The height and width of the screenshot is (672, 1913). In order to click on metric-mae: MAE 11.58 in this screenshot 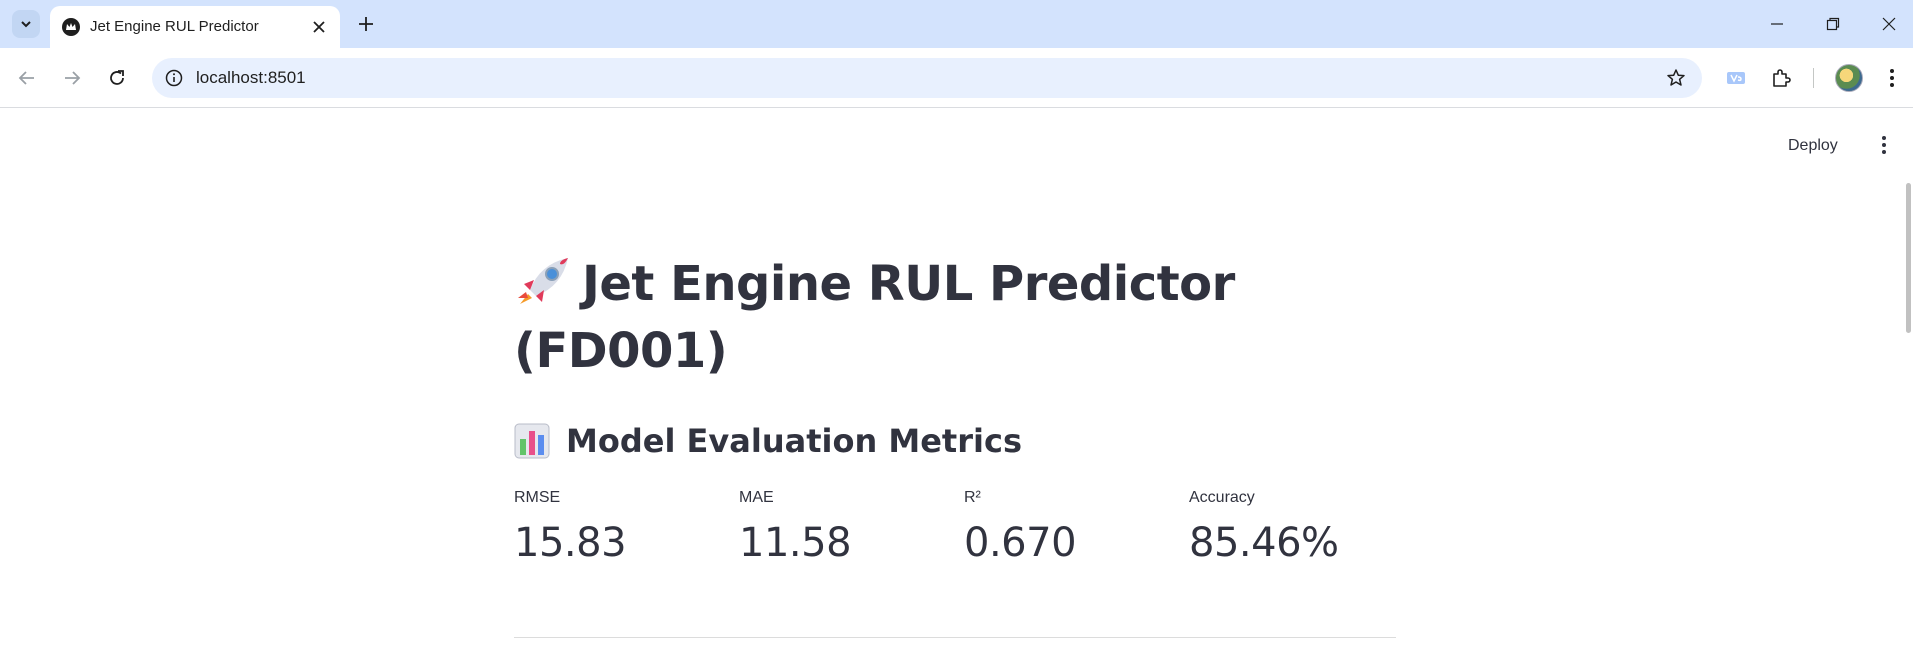, I will do `click(849, 529)`.